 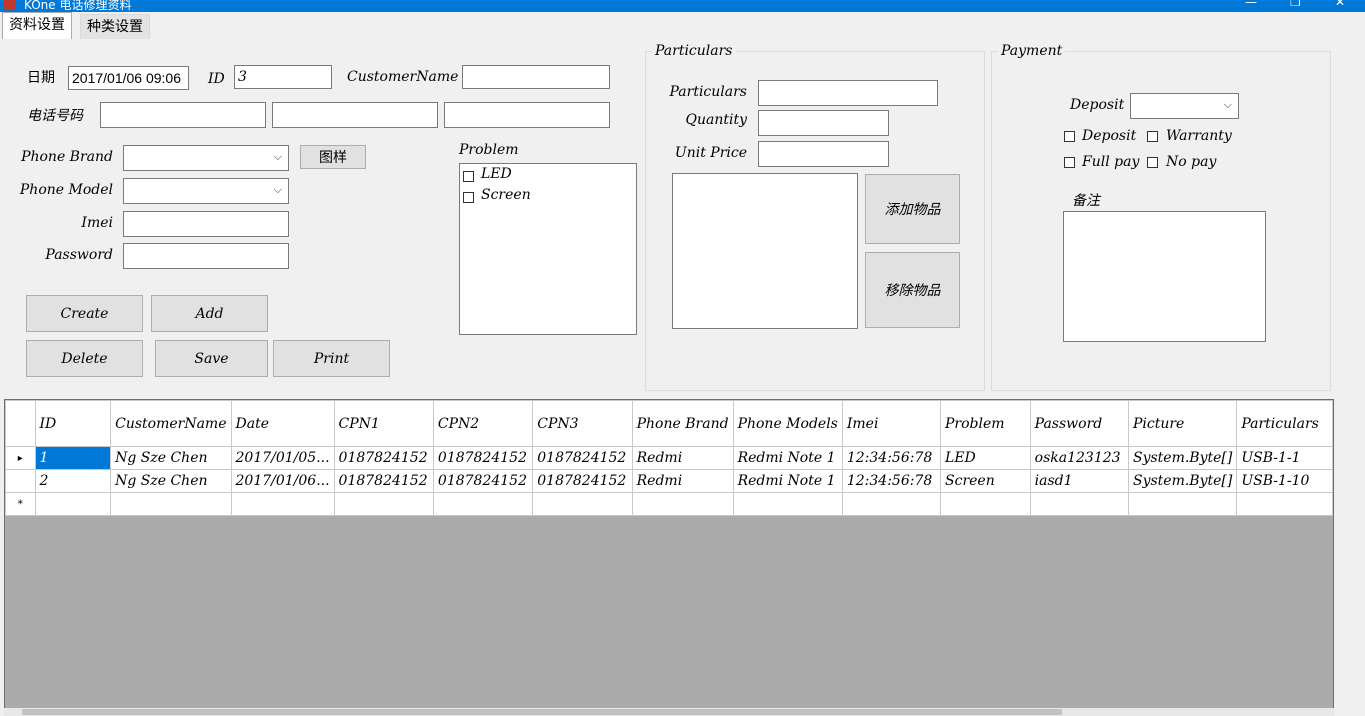 I want to click on password-field, so click(x=206, y=256).